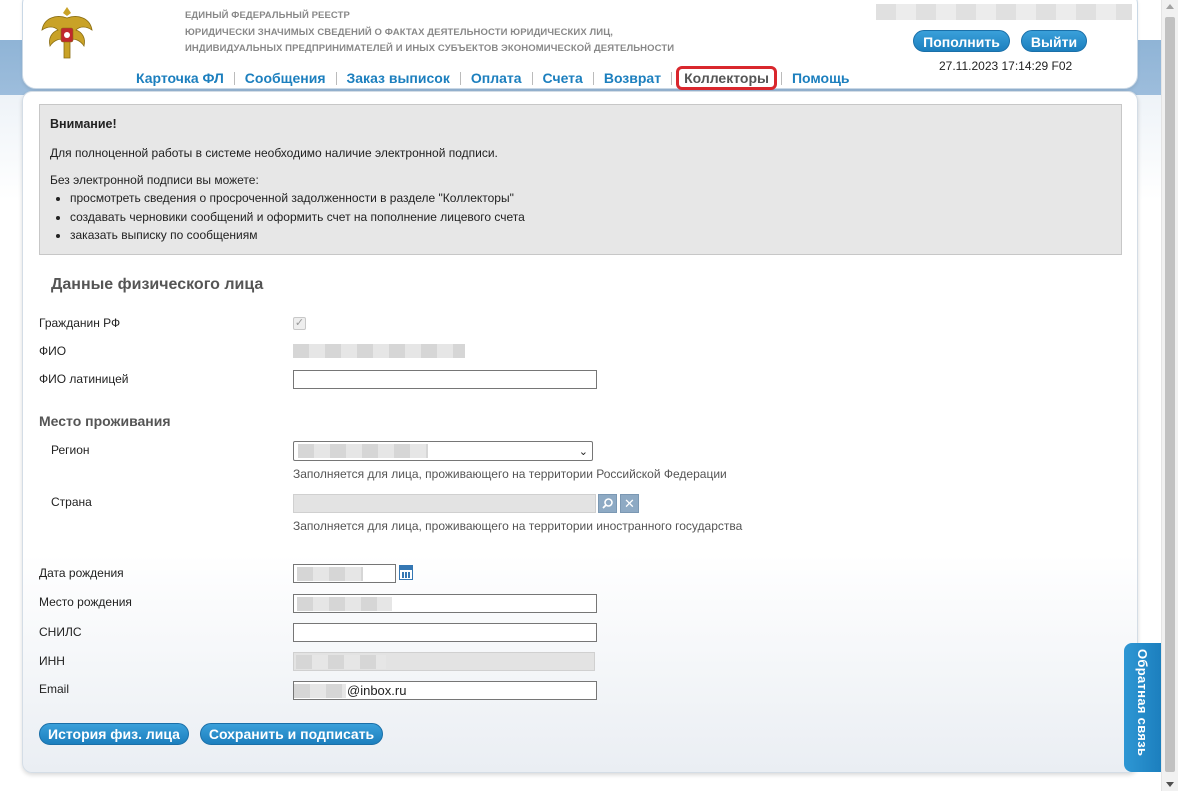 The width and height of the screenshot is (1178, 791). What do you see at coordinates (299, 323) in the screenshot?
I see `citizen-checkbox: ✓` at bounding box center [299, 323].